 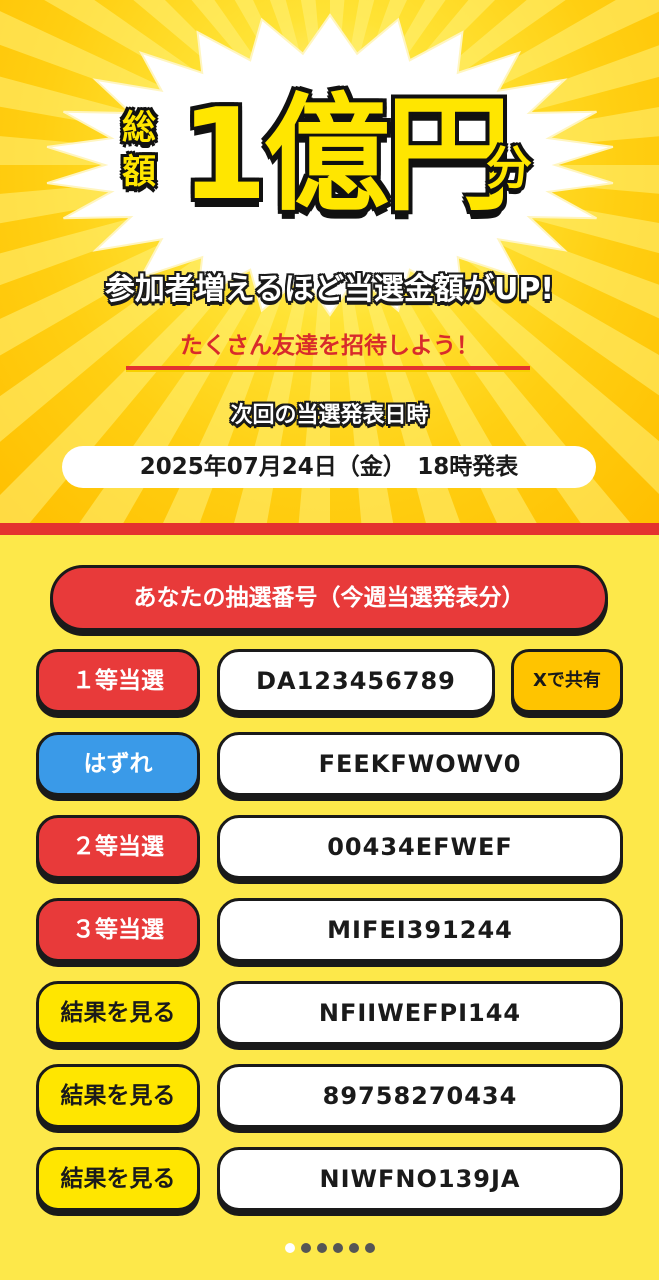 What do you see at coordinates (567, 681) in the screenshot?
I see `share-on-x-button: Xで共有` at bounding box center [567, 681].